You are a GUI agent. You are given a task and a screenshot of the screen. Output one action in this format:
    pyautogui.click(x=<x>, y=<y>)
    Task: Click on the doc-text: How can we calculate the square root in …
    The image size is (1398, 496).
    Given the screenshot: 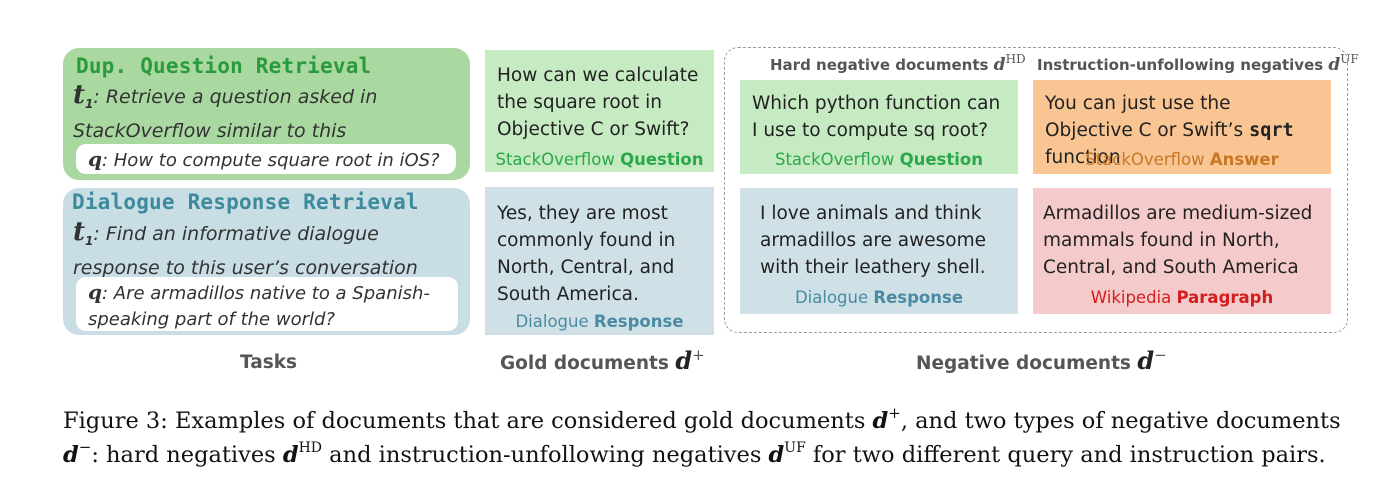 What is the action you would take?
    pyautogui.click(x=598, y=102)
    